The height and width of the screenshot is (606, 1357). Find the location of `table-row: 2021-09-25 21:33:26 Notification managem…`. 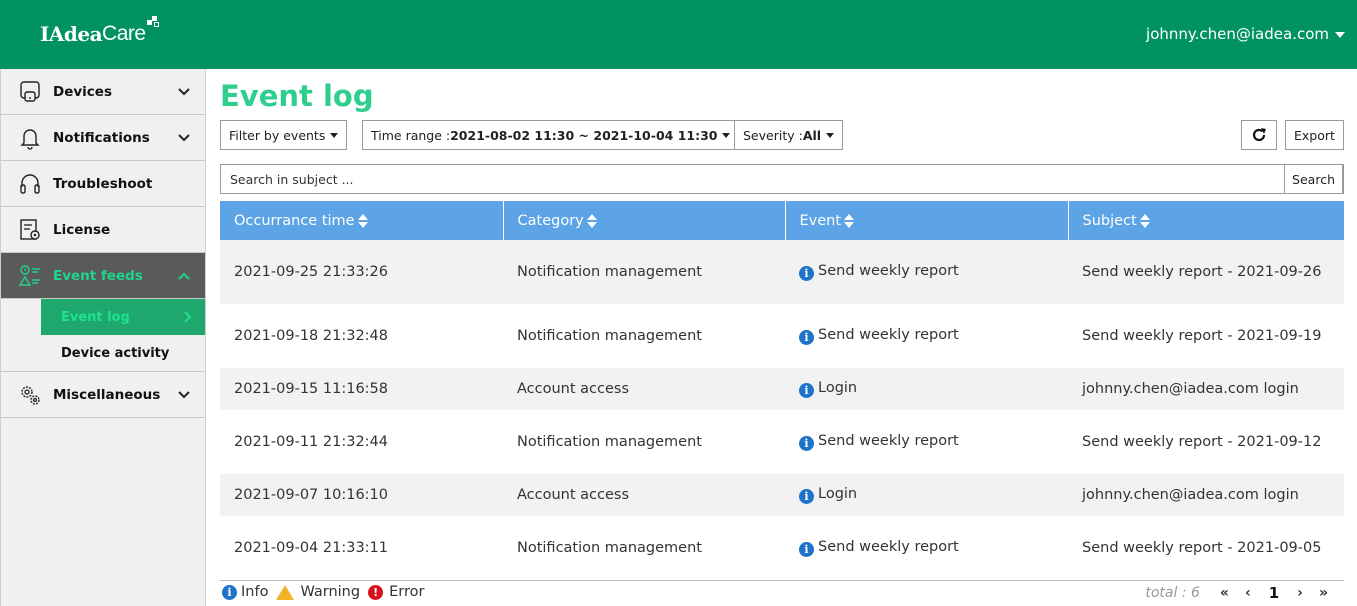

table-row: 2021-09-25 21:33:26 Notification managem… is located at coordinates (782, 272).